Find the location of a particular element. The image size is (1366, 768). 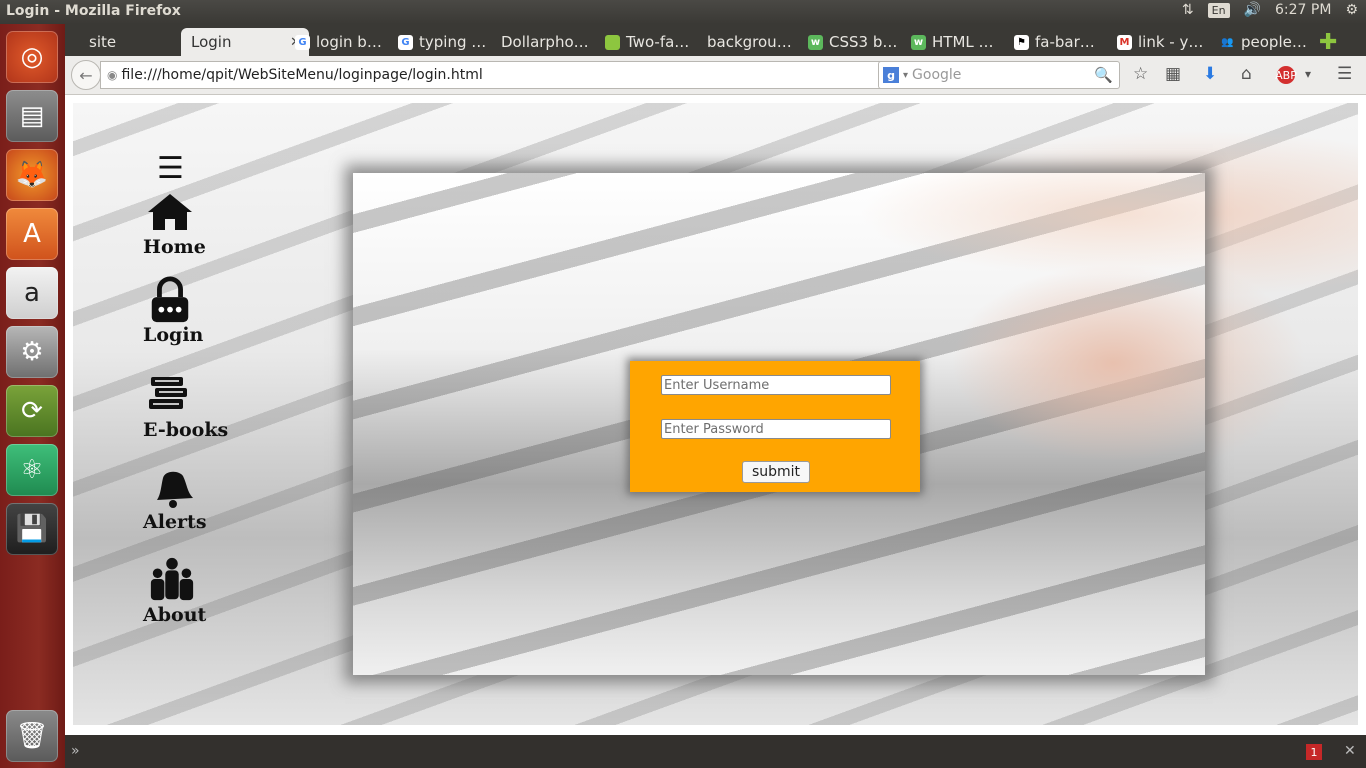

settings-gear-icon: ⚙ is located at coordinates (1351, 10).